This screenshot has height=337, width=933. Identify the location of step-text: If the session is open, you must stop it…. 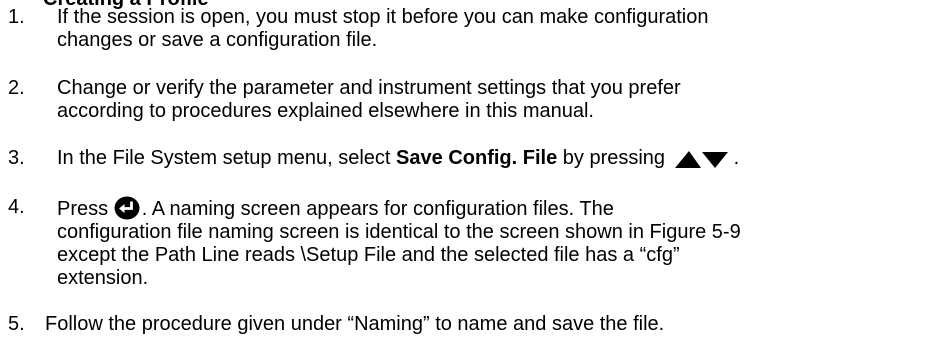
(492, 29).